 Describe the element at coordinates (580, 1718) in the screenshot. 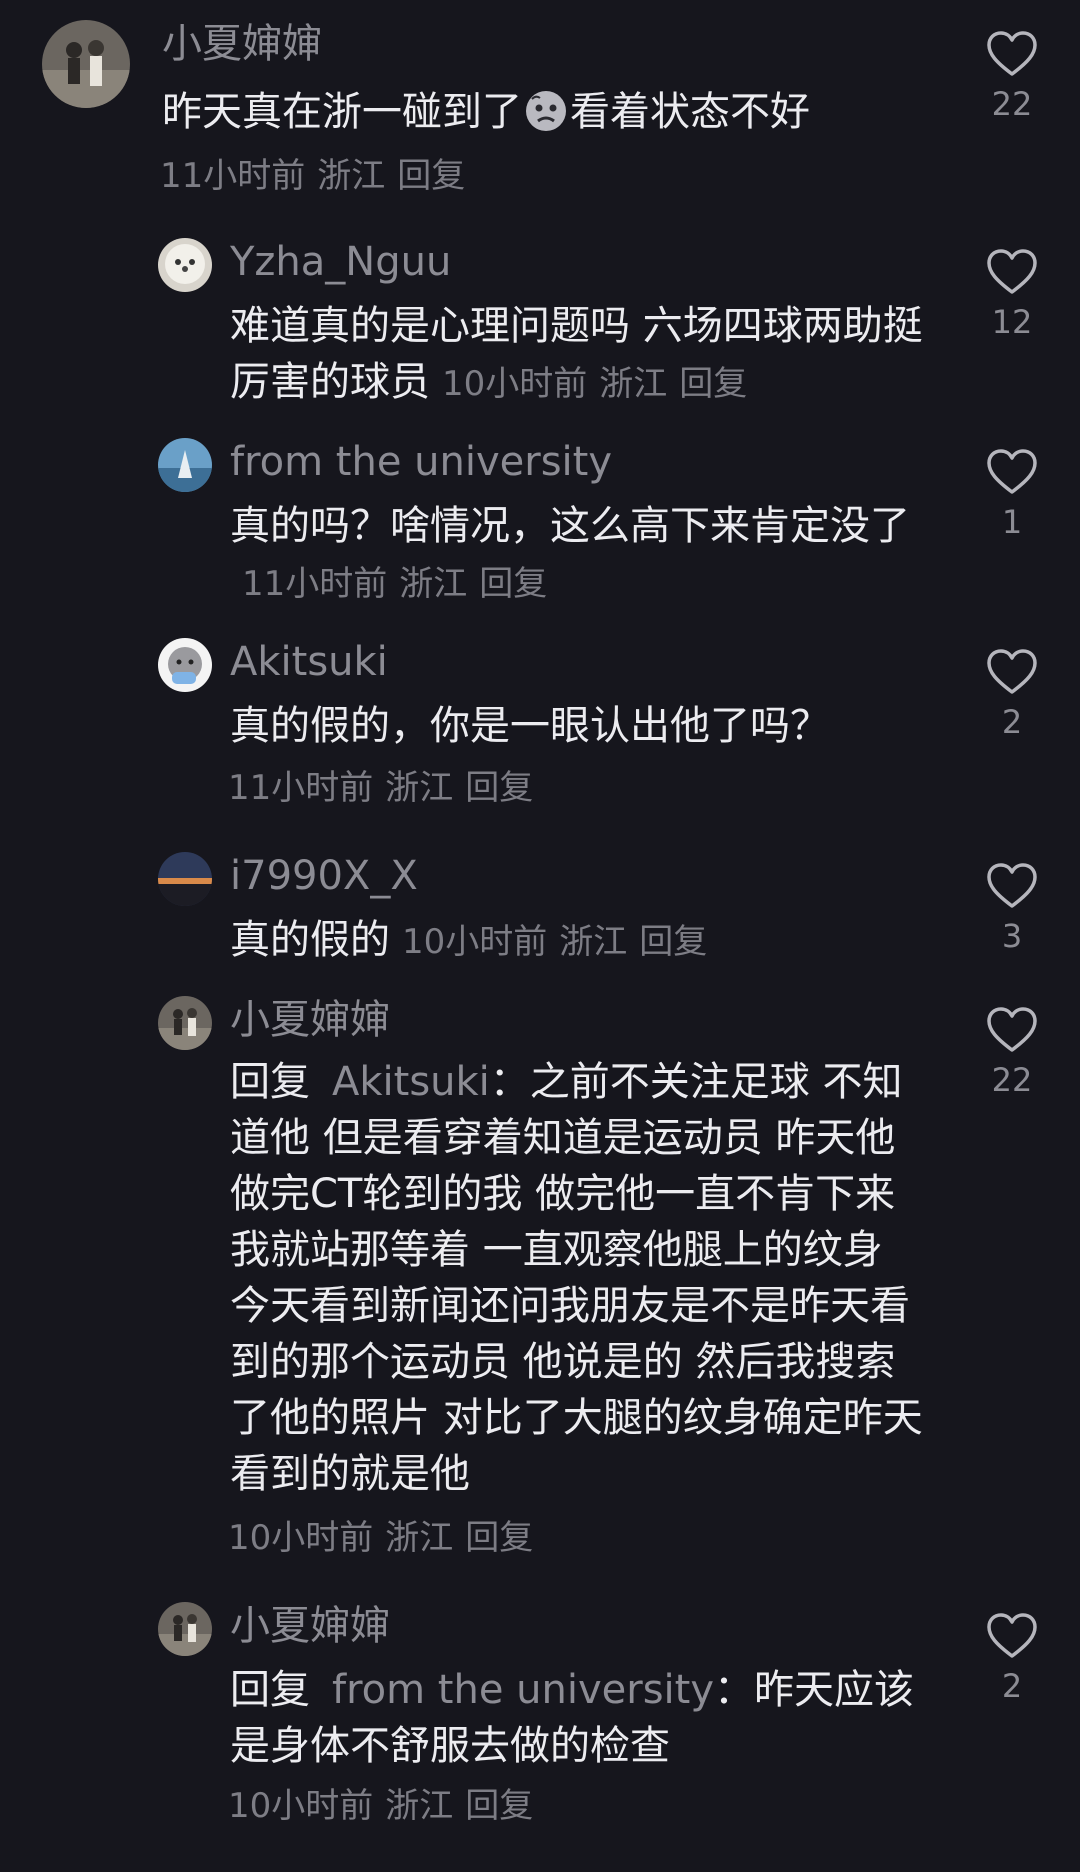

I see `comment-text: 回复 from the university：昨天应该是身体不舒服去做的检查` at that location.